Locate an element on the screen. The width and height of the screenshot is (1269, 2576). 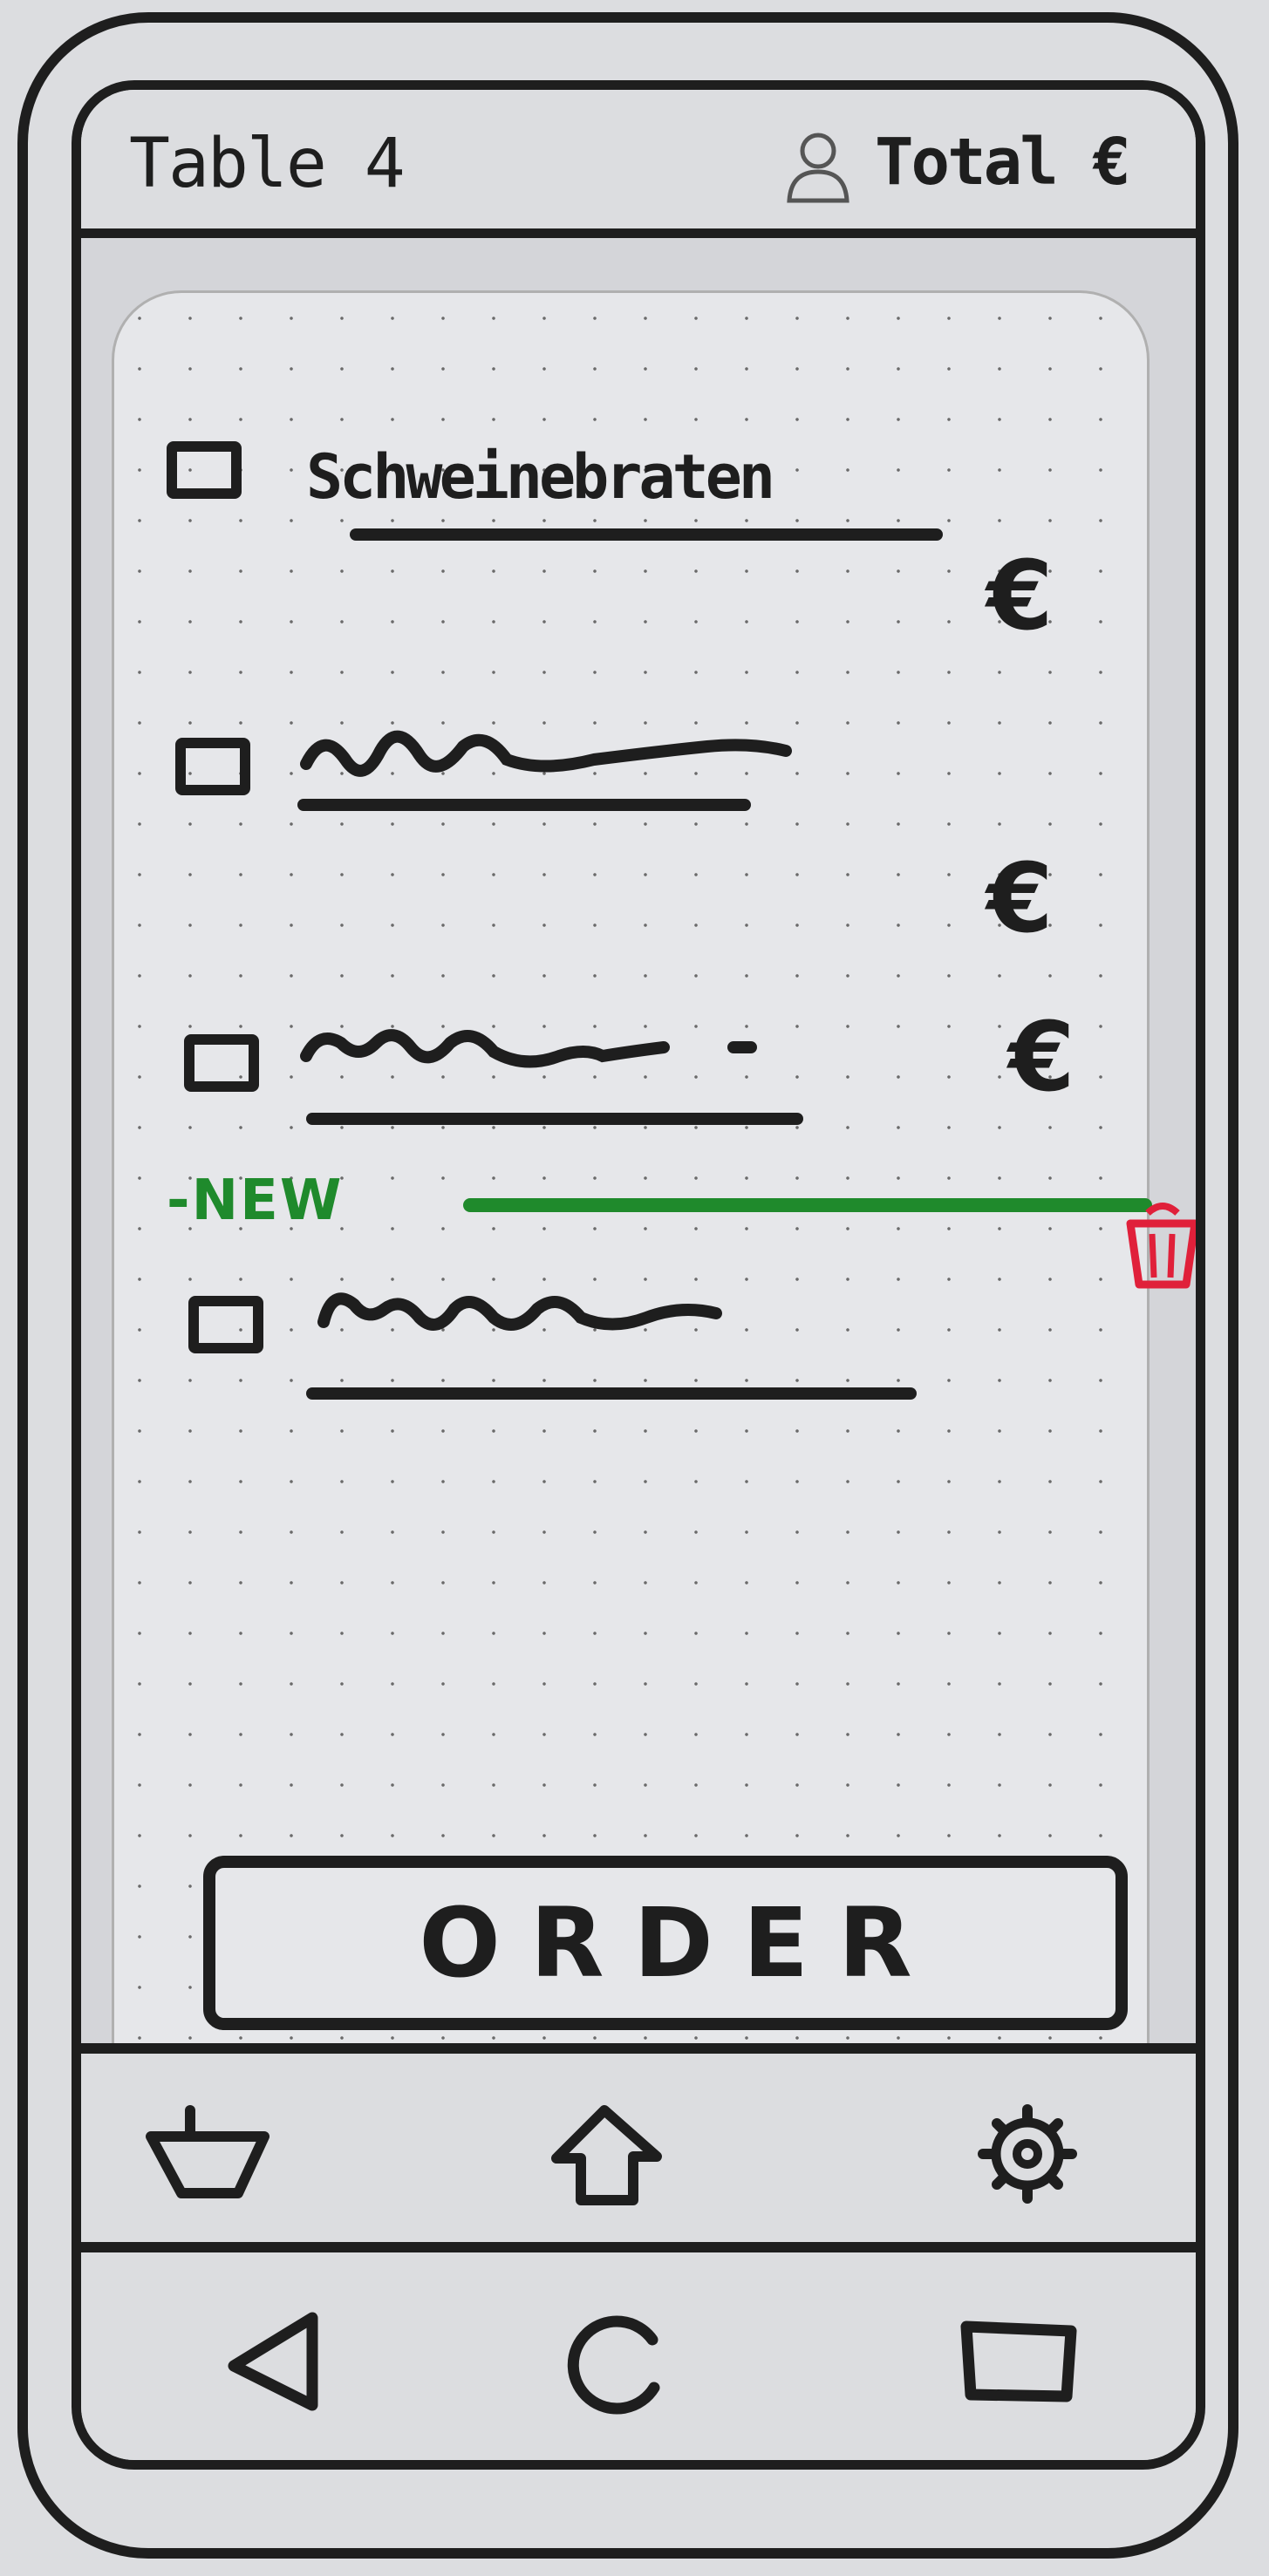
system-navigation-bar is located at coordinates (638, 2356).